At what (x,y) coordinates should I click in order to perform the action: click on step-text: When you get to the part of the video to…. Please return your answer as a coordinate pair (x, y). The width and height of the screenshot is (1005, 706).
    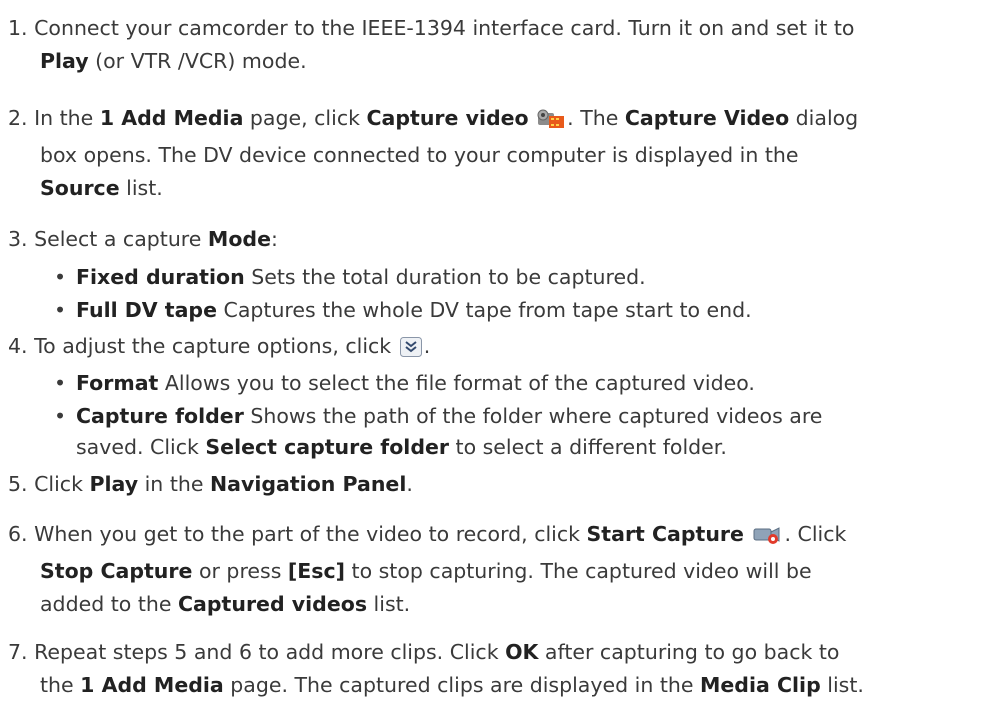
    Looking at the image, I should click on (310, 534).